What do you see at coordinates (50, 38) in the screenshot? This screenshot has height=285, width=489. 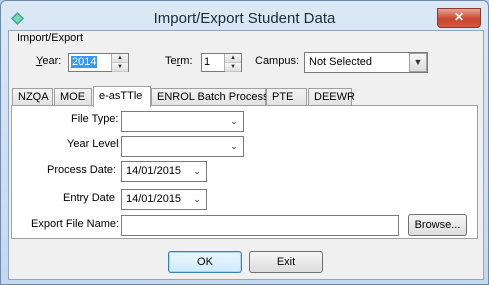 I see `import-export-group-label: Import/Export` at bounding box center [50, 38].